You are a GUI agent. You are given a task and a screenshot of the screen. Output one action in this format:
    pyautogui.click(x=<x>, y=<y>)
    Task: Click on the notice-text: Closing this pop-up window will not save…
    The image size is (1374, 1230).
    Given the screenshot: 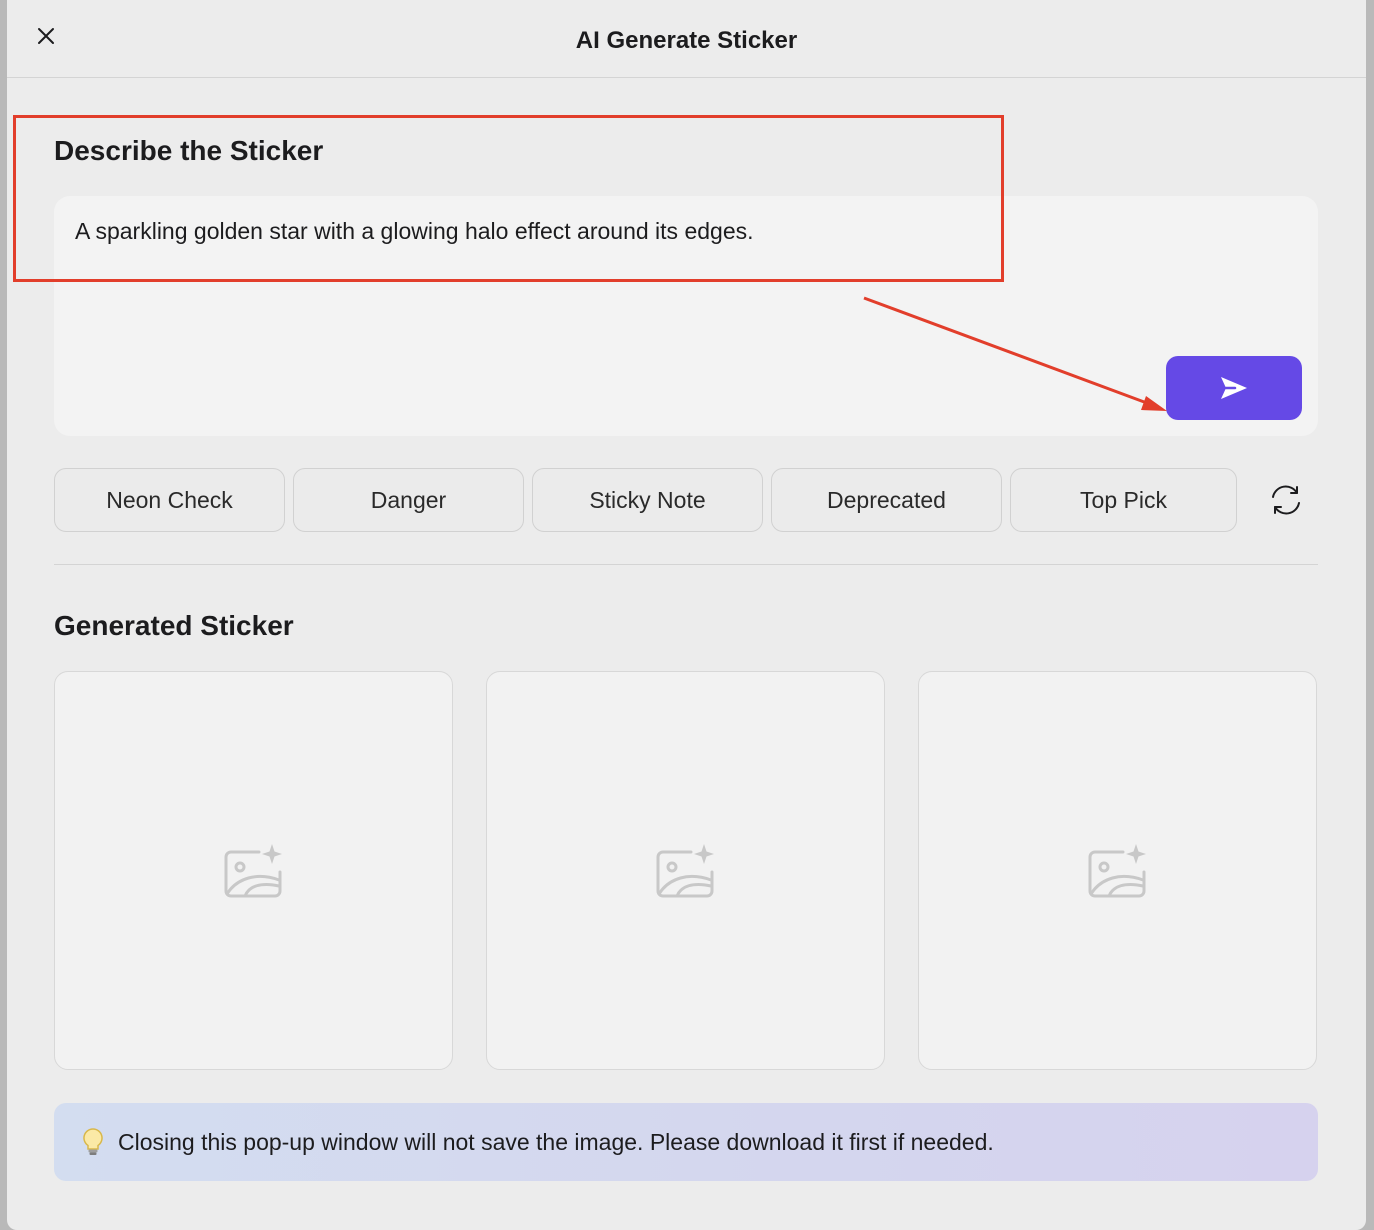 What is the action you would take?
    pyautogui.click(x=556, y=1141)
    